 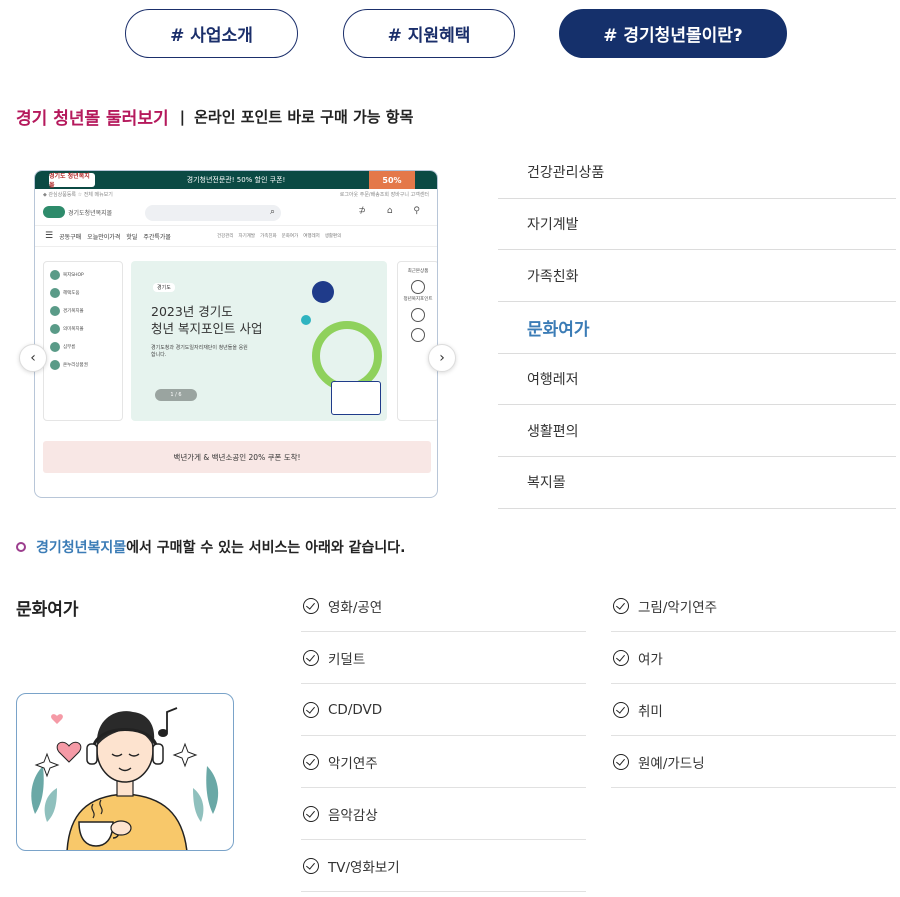 I want to click on category-culture-leisure: 문화여가, so click(x=697, y=328).